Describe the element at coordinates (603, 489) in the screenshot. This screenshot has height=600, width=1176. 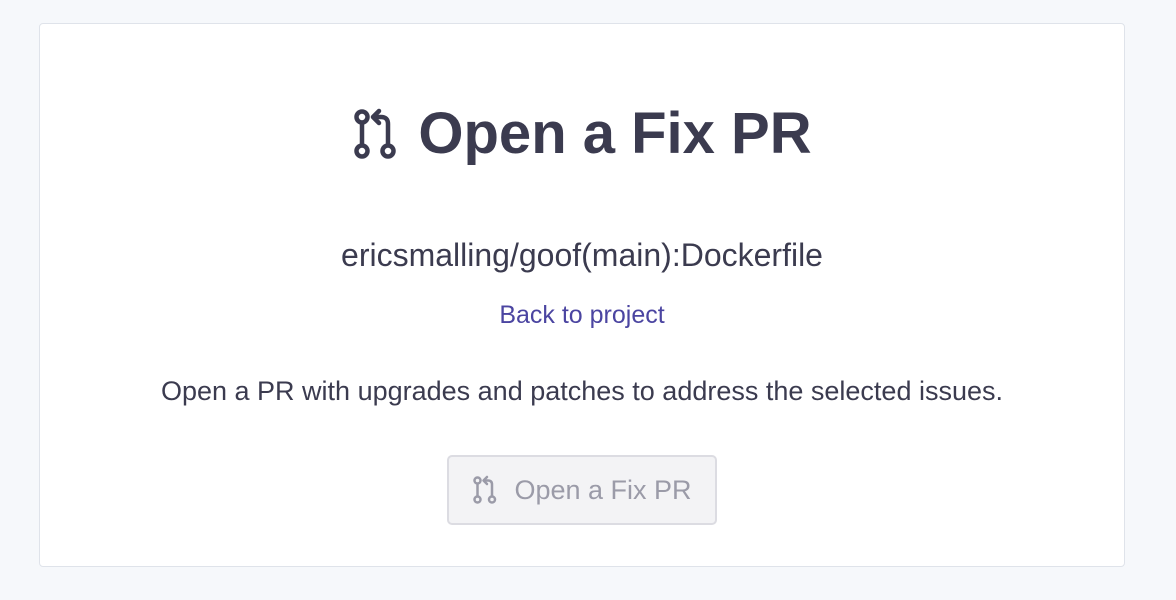
I see `open-fix-pr-button-label: Open a Fix PR` at that location.